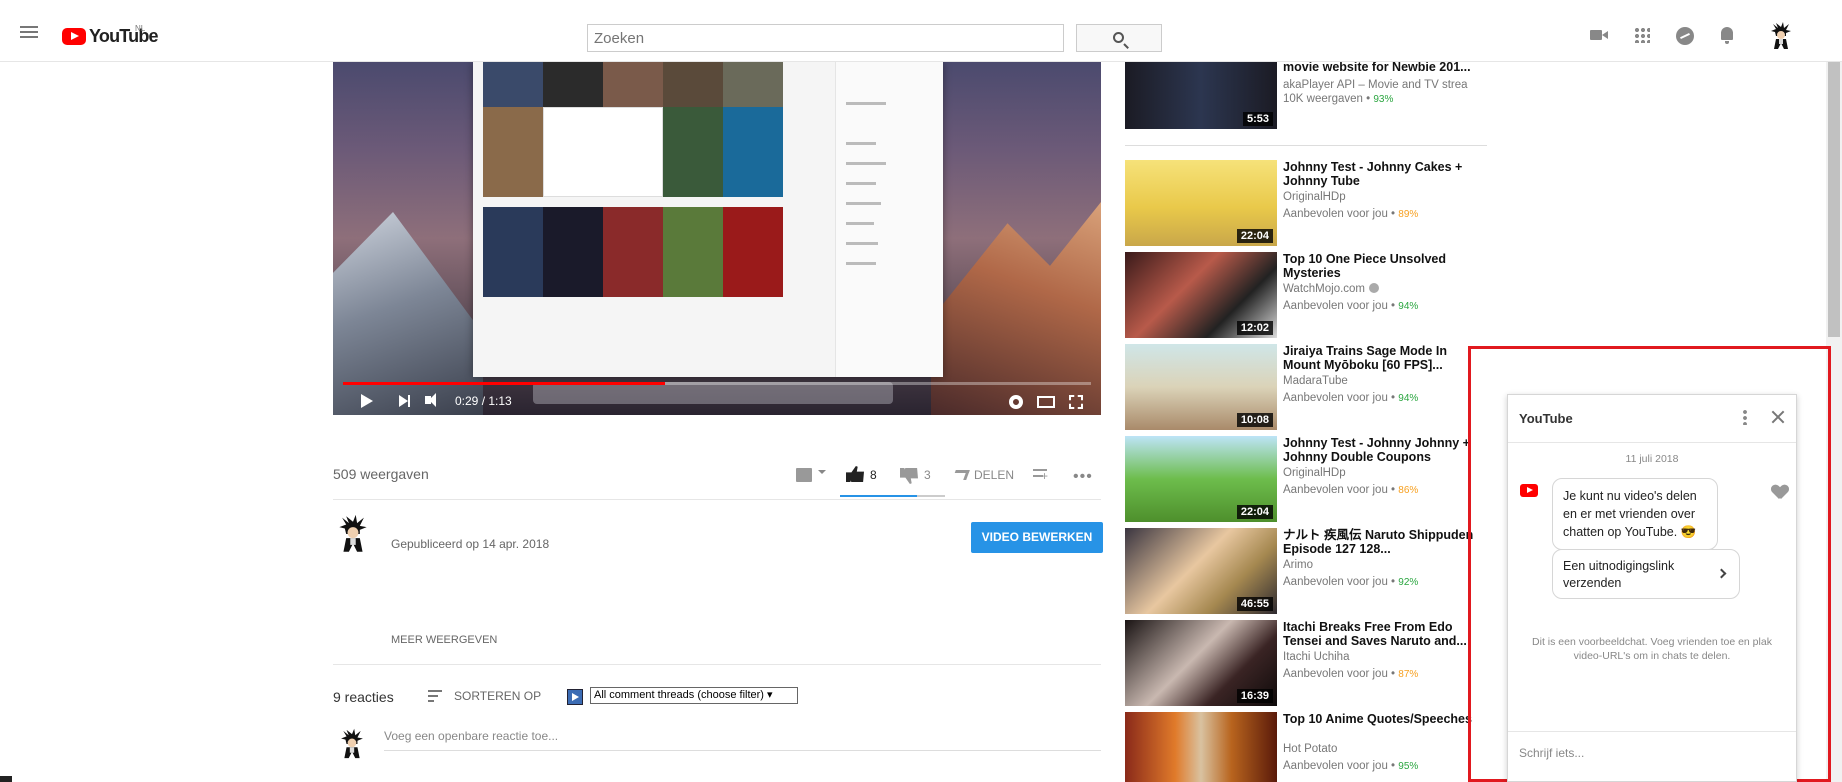 The width and height of the screenshot is (1842, 782). What do you see at coordinates (1379, 381) in the screenshot?
I see `channel-name: MadaraTube` at bounding box center [1379, 381].